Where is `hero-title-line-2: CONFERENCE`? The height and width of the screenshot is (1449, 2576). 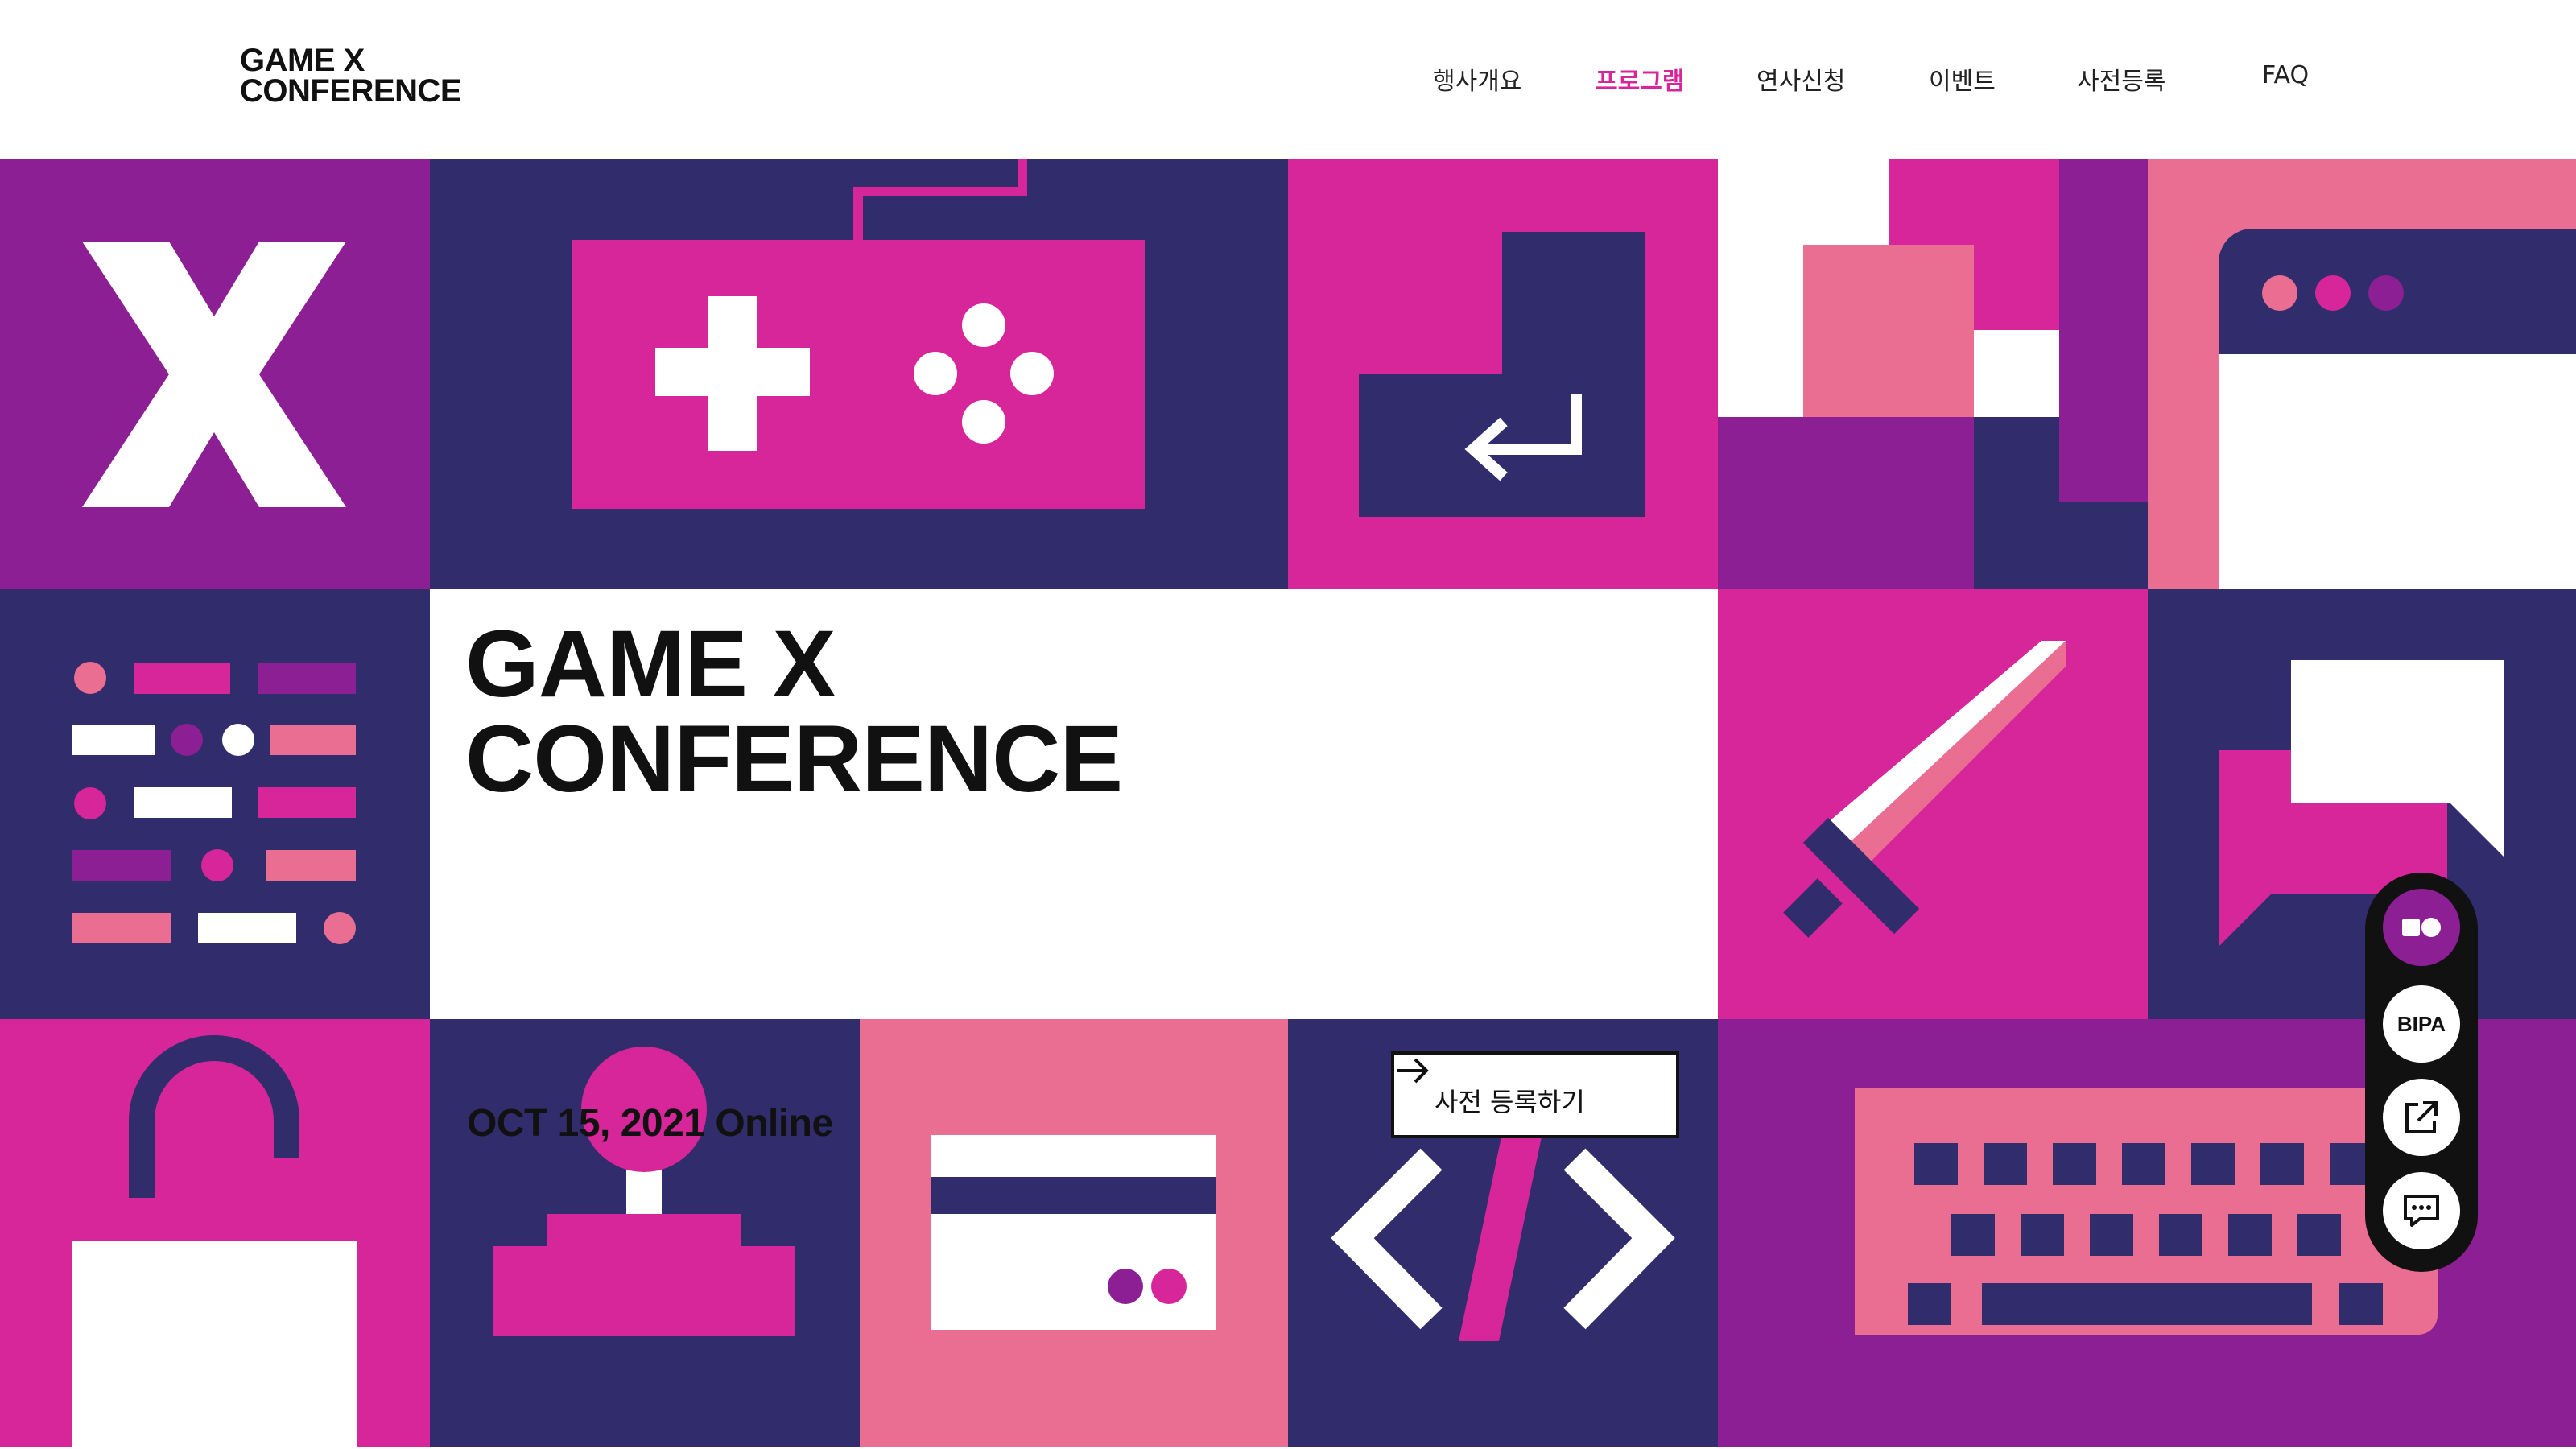 hero-title-line-2: CONFERENCE is located at coordinates (794, 759).